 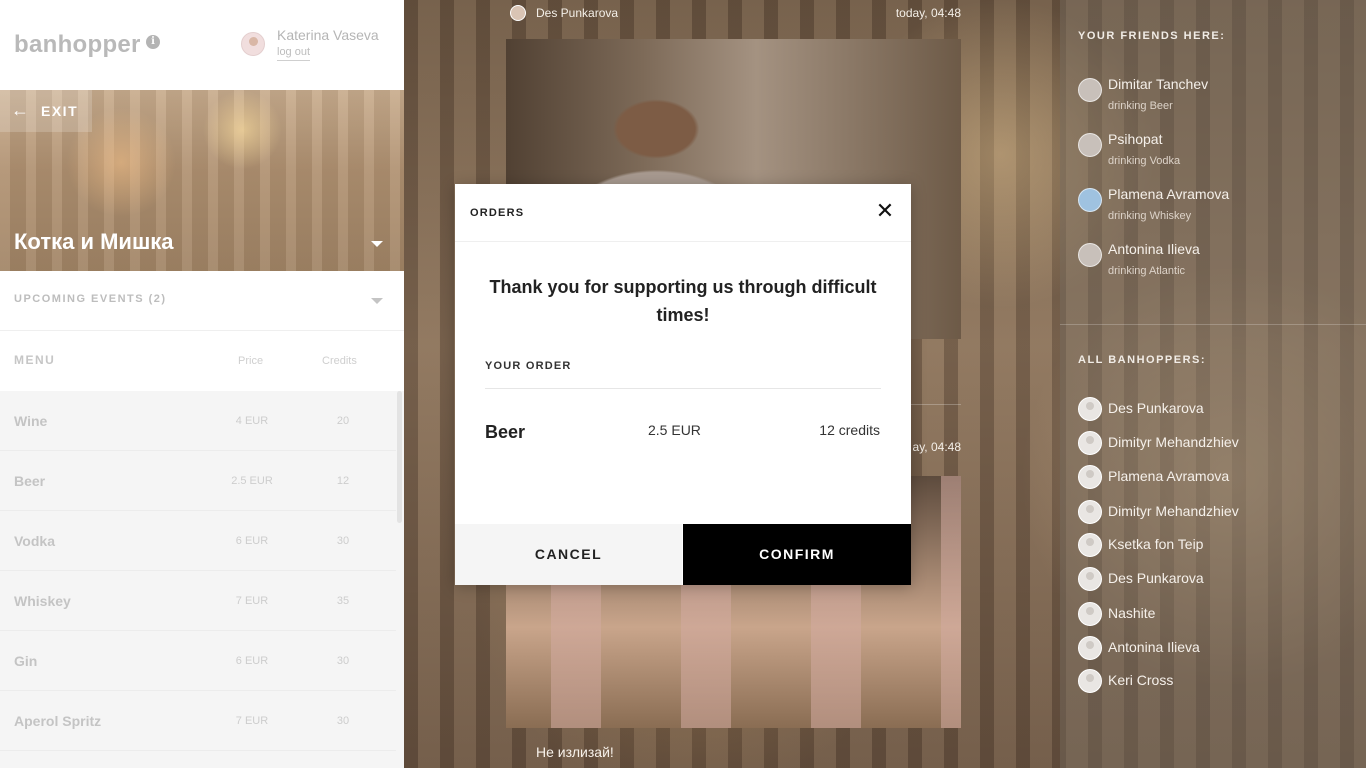 I want to click on logo: banhopper, so click(x=77, y=45).